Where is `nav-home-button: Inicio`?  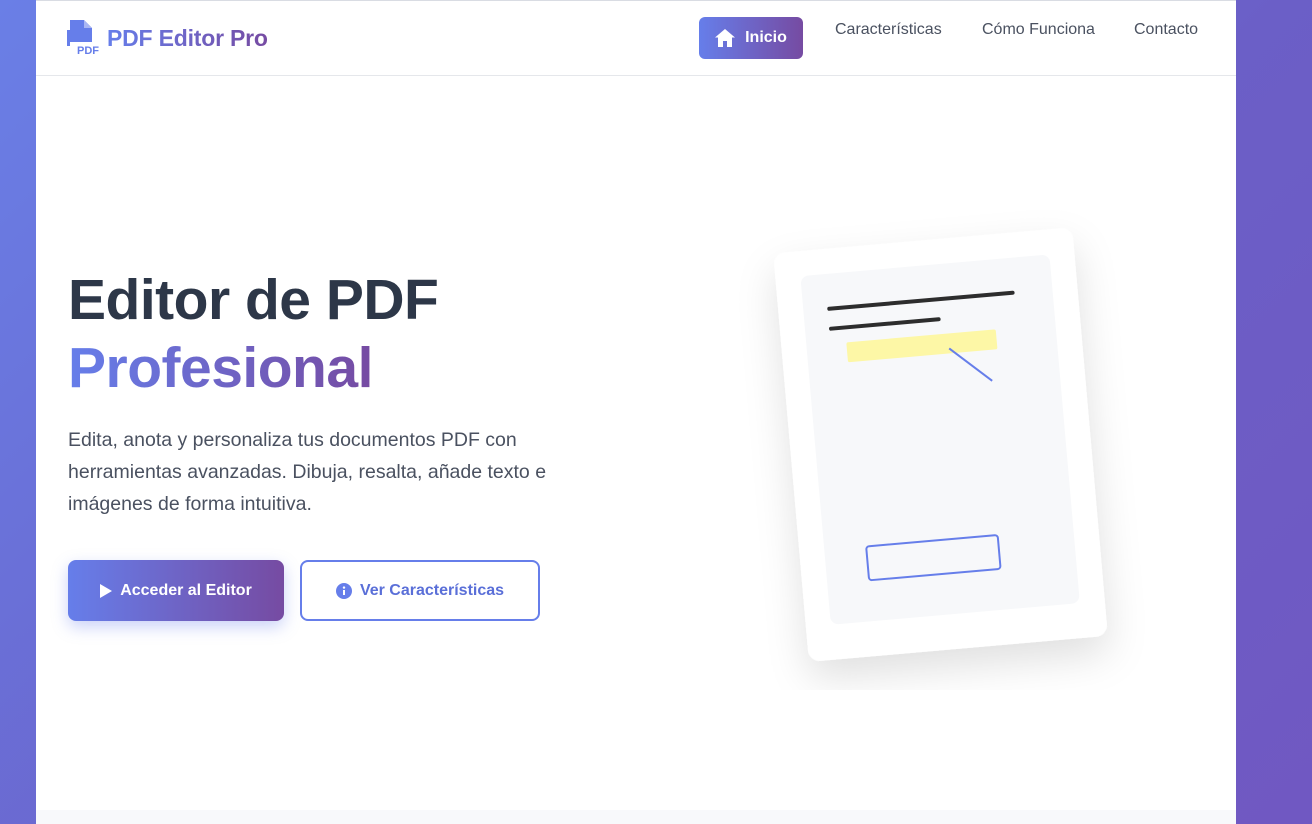
nav-home-button: Inicio is located at coordinates (751, 38).